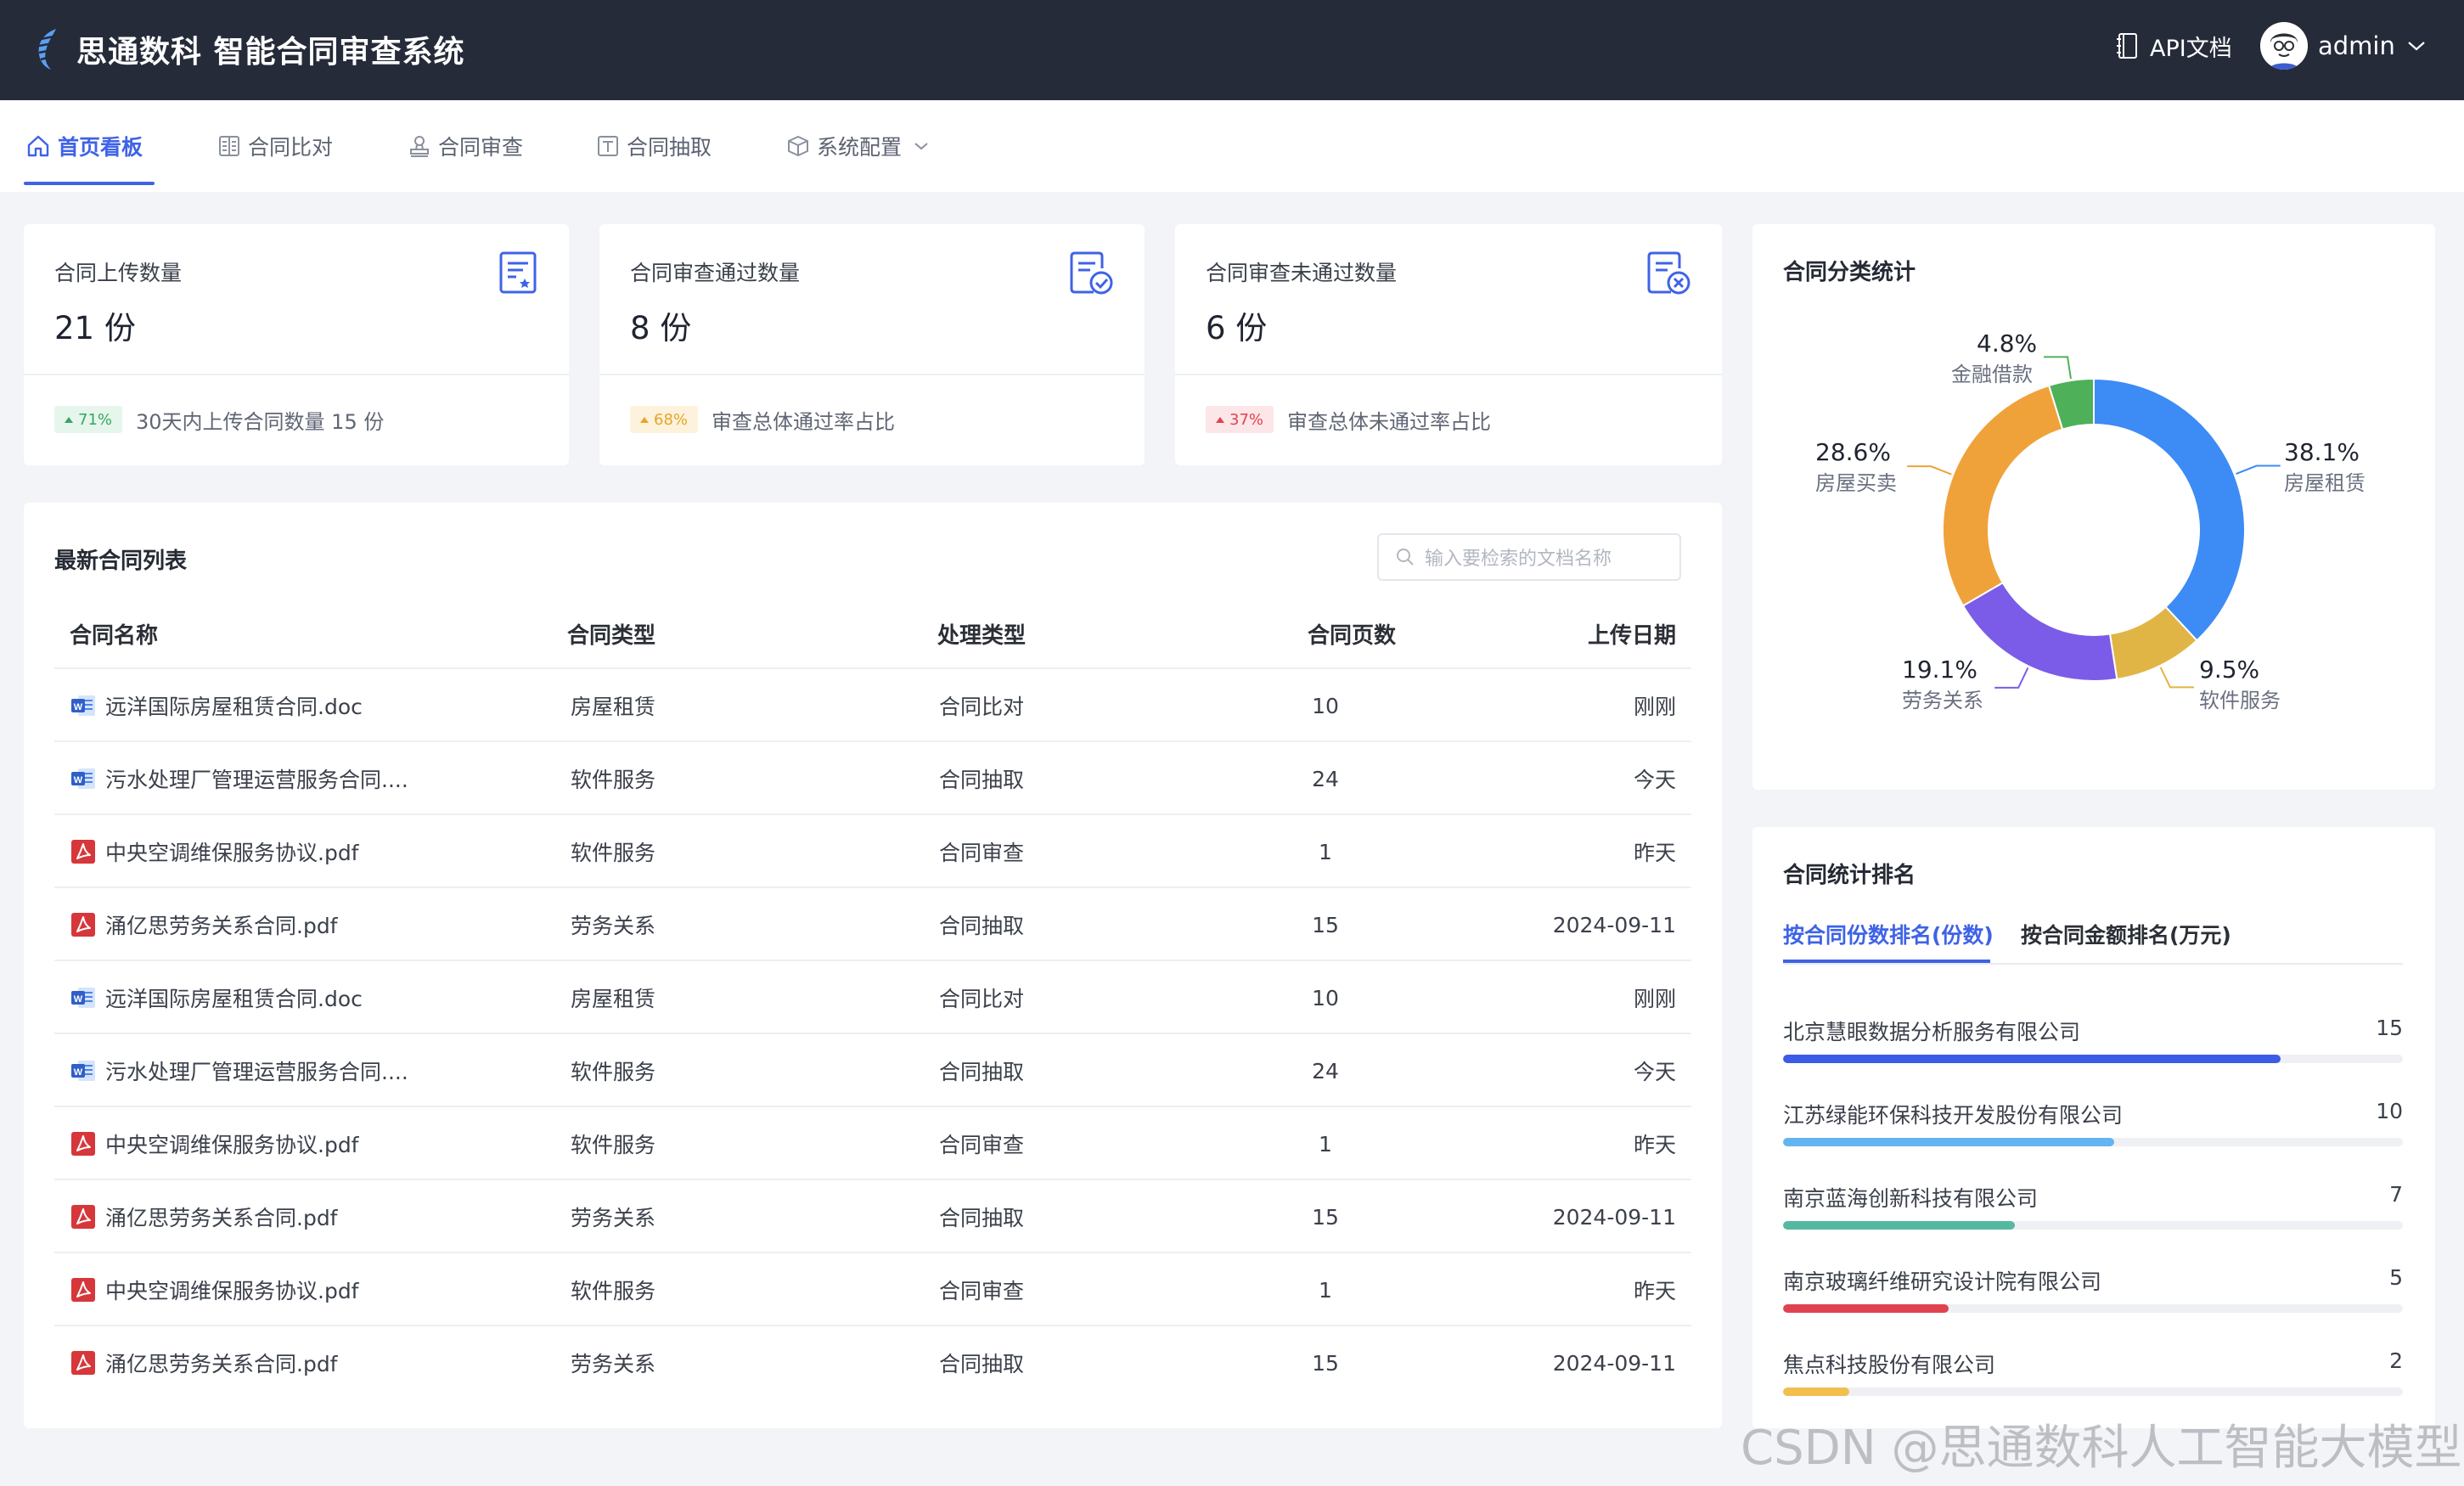 This screenshot has width=2464, height=1486. What do you see at coordinates (2126, 934) in the screenshot?
I see `tab-rank-by-amount: 按合同金额排名(万元)` at bounding box center [2126, 934].